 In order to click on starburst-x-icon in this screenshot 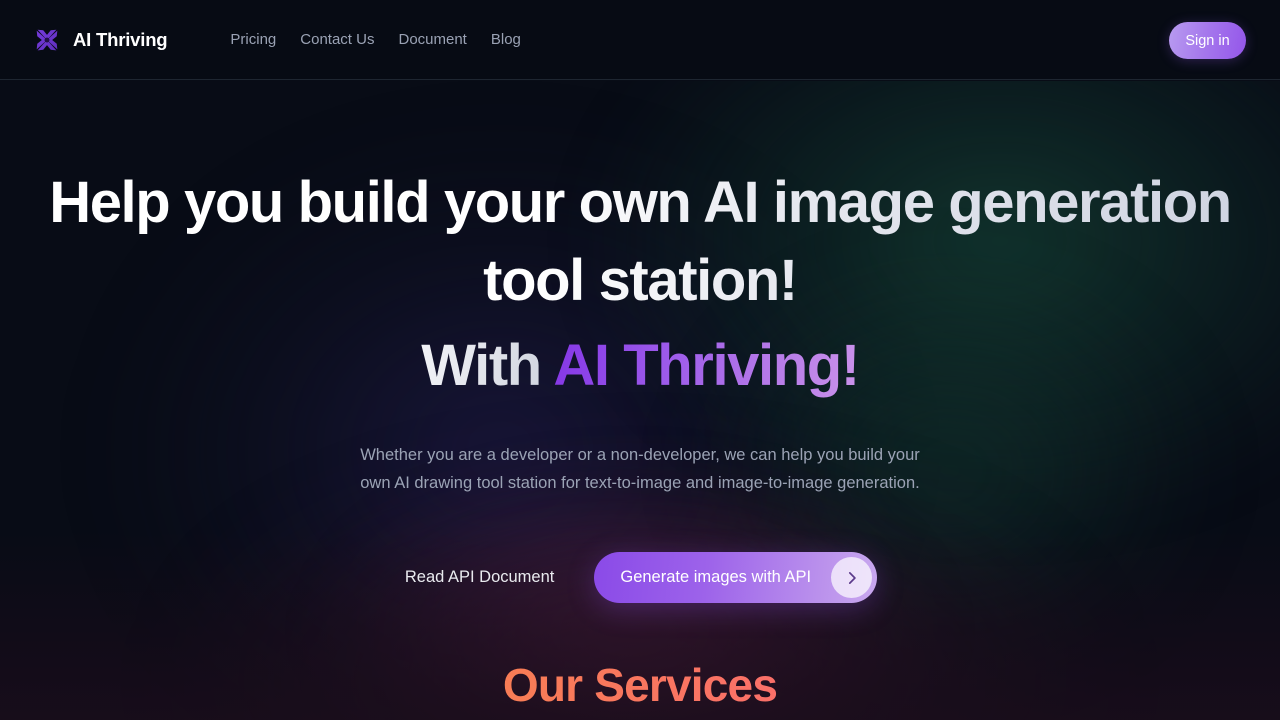, I will do `click(47, 40)`.